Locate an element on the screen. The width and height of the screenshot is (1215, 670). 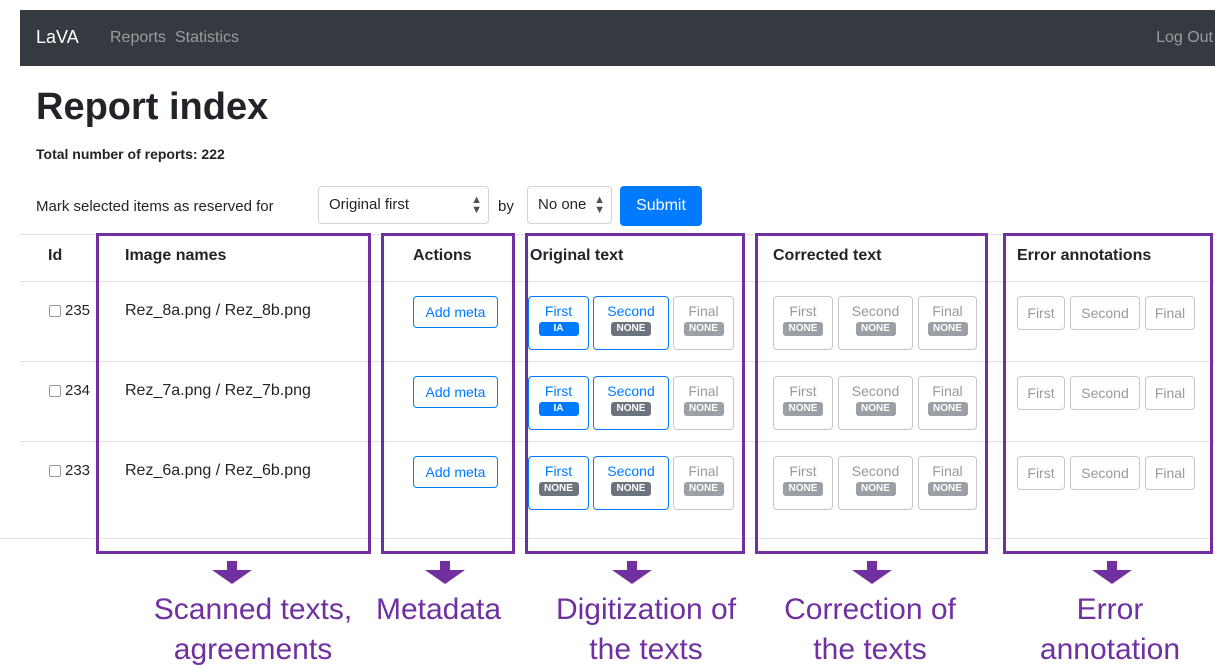
highlight-error-annotations is located at coordinates (1108, 393).